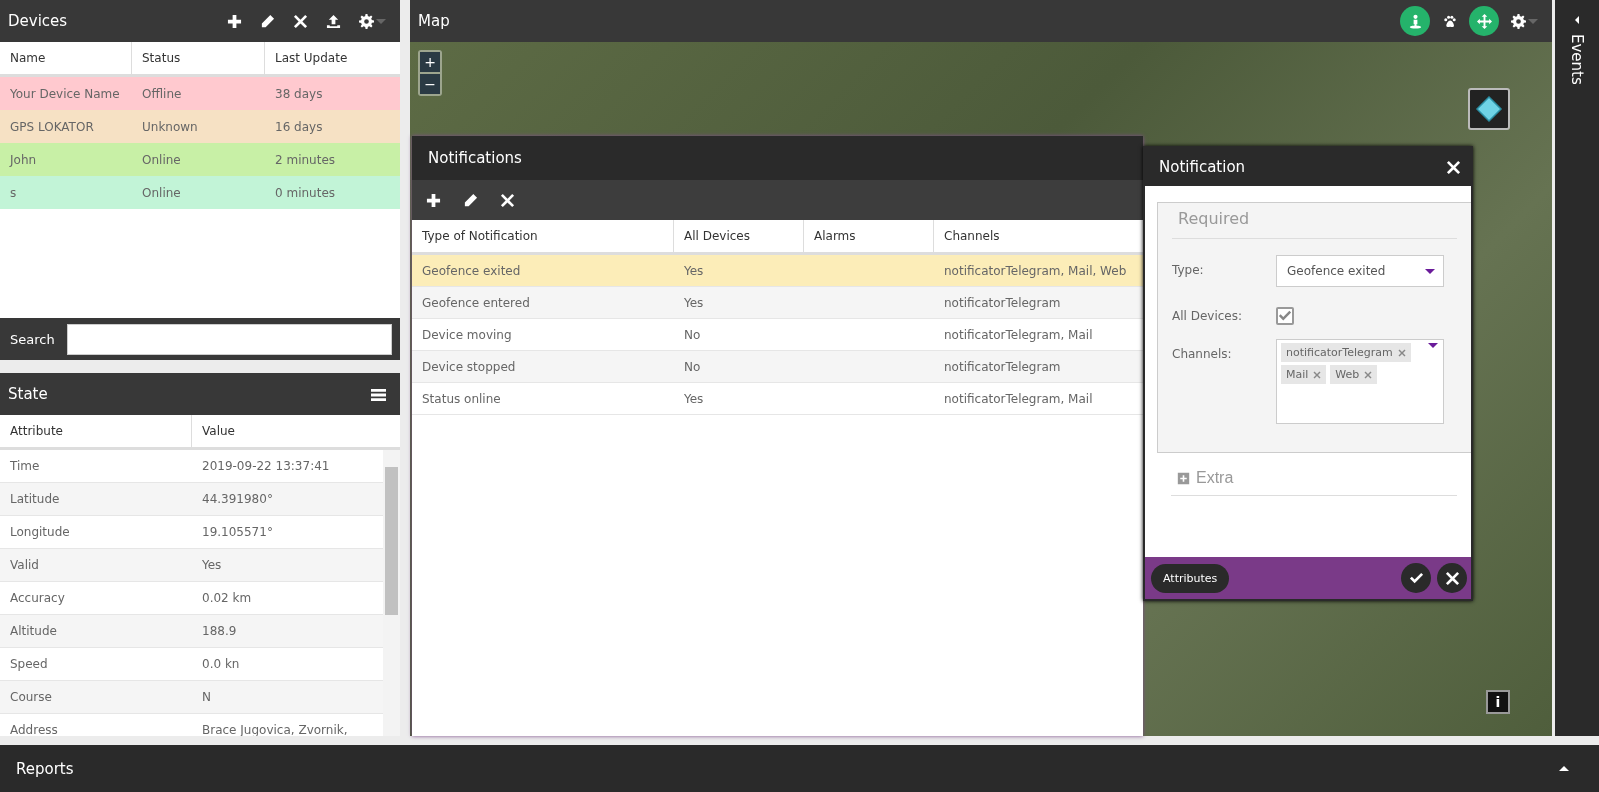  What do you see at coordinates (1339, 352) in the screenshot?
I see `tag-label: notificatorTelegram` at bounding box center [1339, 352].